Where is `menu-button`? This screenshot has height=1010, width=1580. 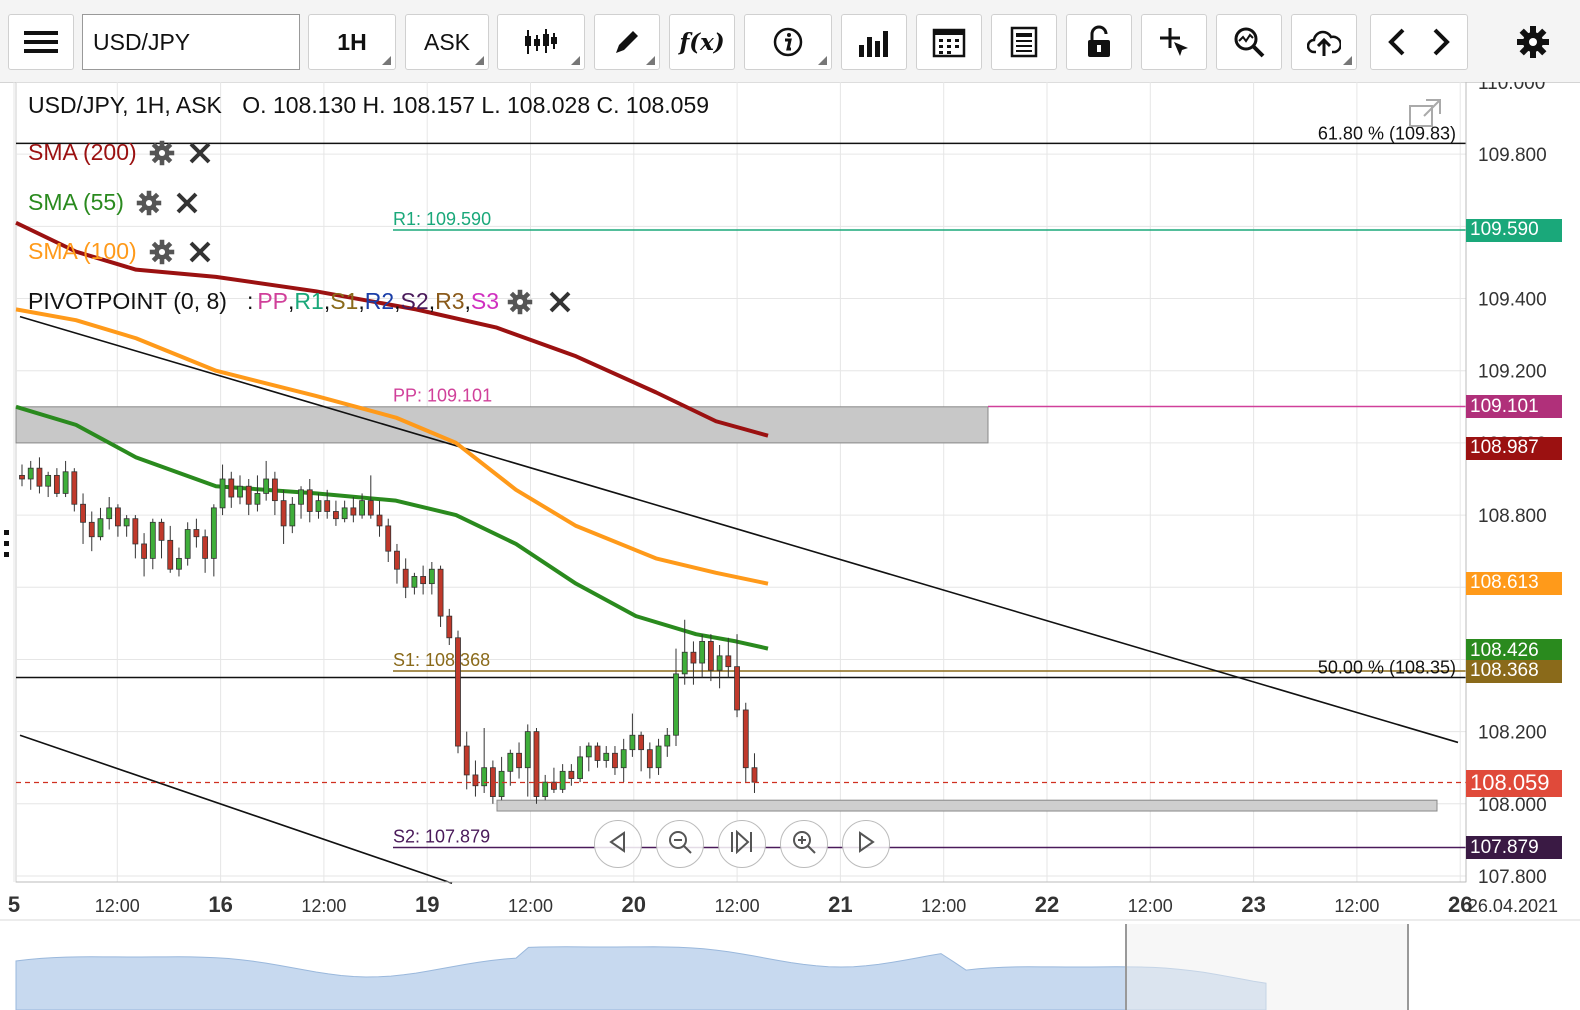 menu-button is located at coordinates (41, 42).